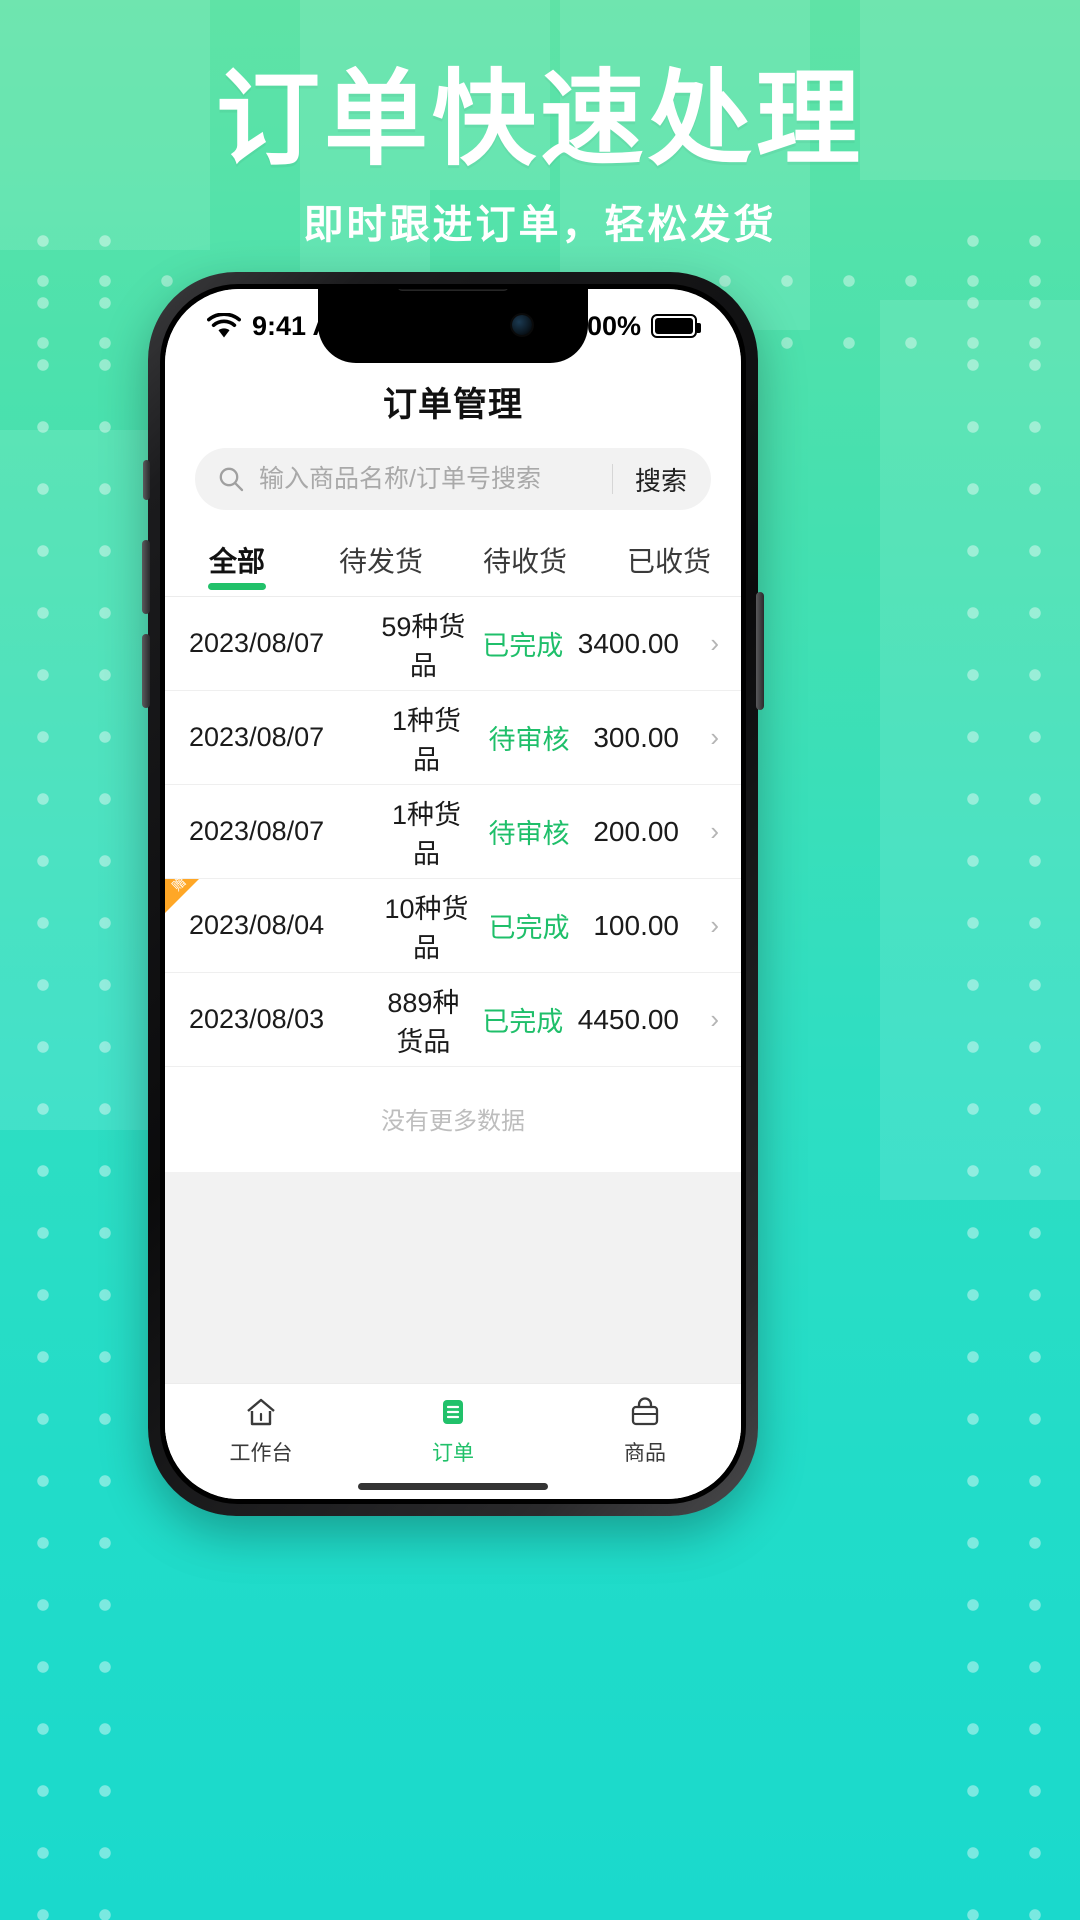 This screenshot has width=1080, height=1920. Describe the element at coordinates (425, 479) in the screenshot. I see `search-input` at that location.